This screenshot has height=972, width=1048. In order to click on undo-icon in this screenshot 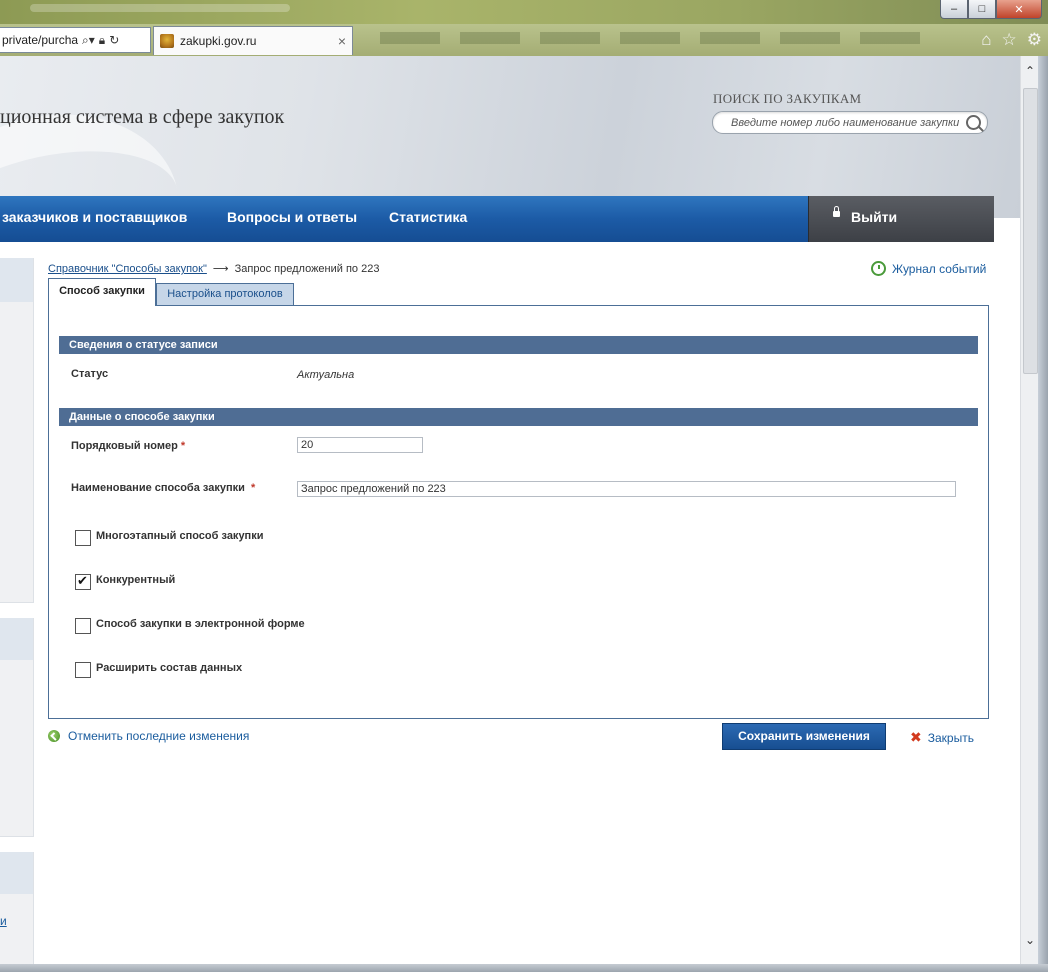, I will do `click(54, 736)`.